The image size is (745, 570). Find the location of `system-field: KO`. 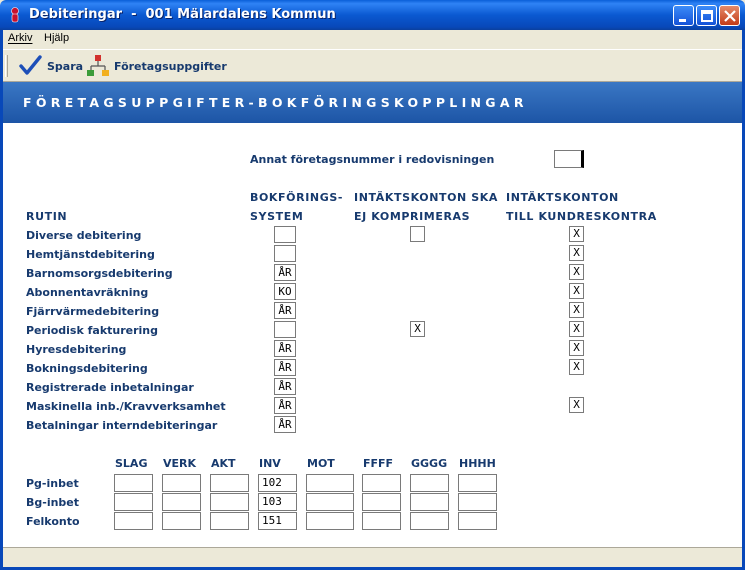

system-field: KO is located at coordinates (285, 291).